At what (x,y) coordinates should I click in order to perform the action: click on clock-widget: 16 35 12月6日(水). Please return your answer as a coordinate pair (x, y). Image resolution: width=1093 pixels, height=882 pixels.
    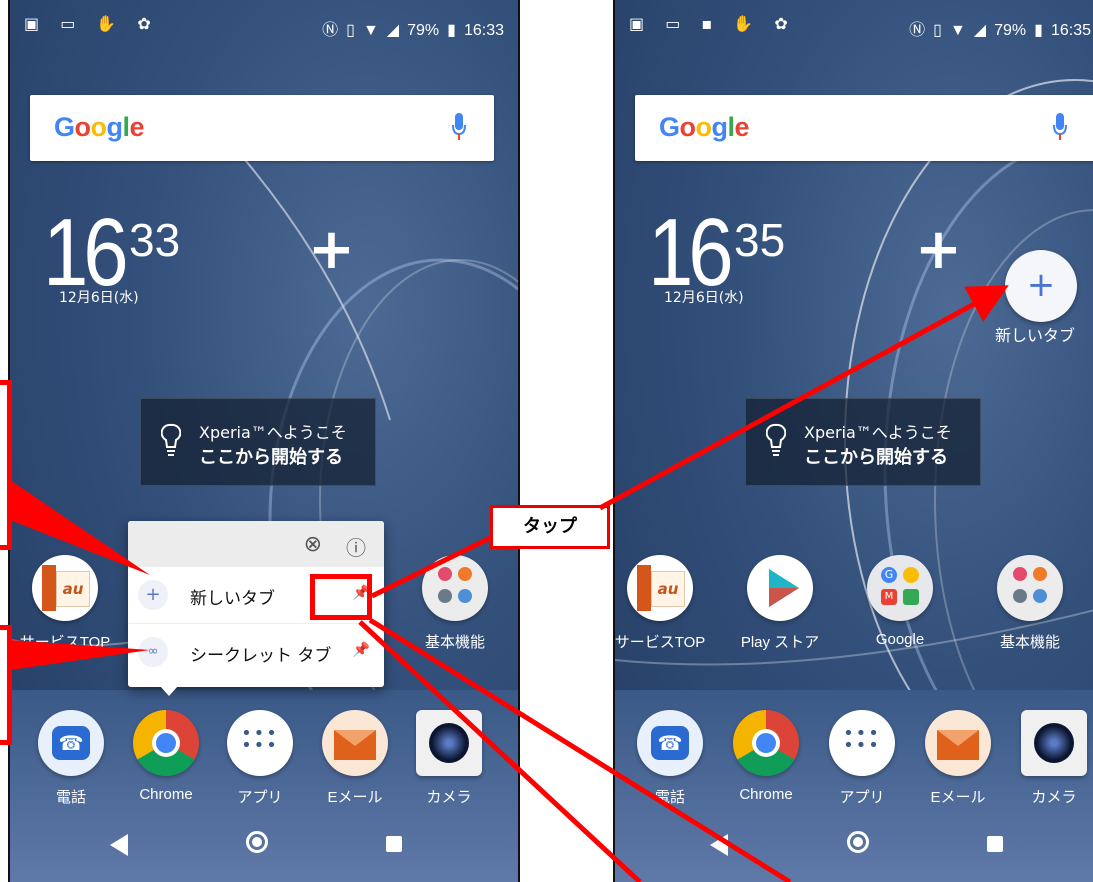
    Looking at the image, I should click on (716, 256).